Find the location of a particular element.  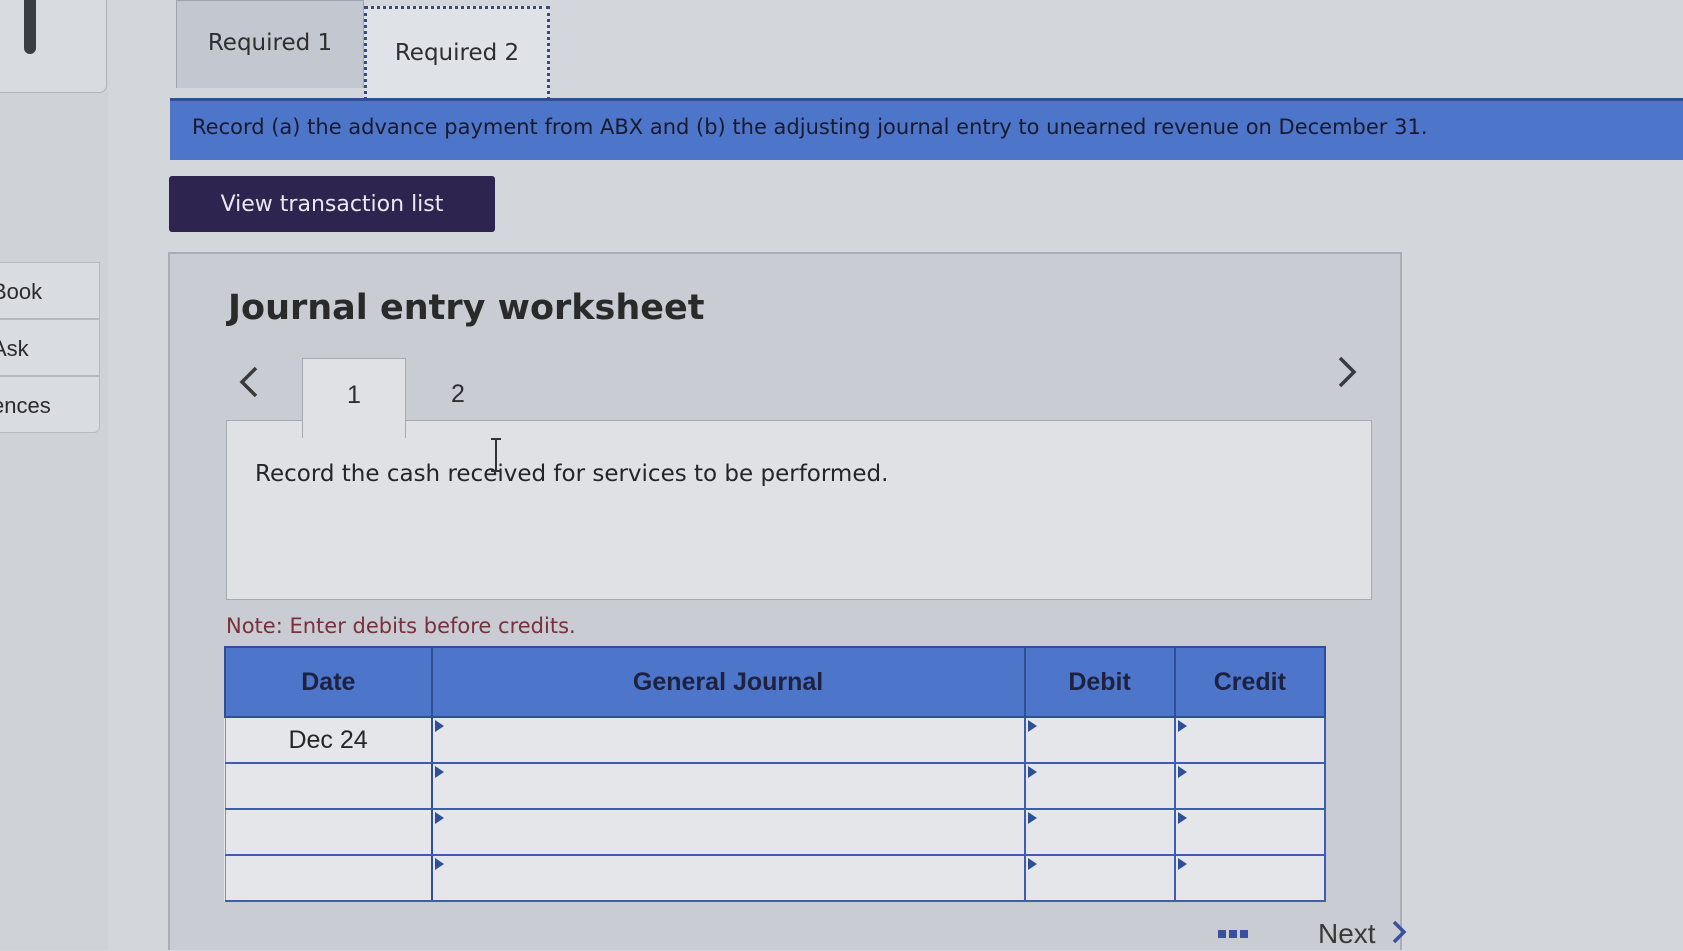

top-card is located at coordinates (53, 46).